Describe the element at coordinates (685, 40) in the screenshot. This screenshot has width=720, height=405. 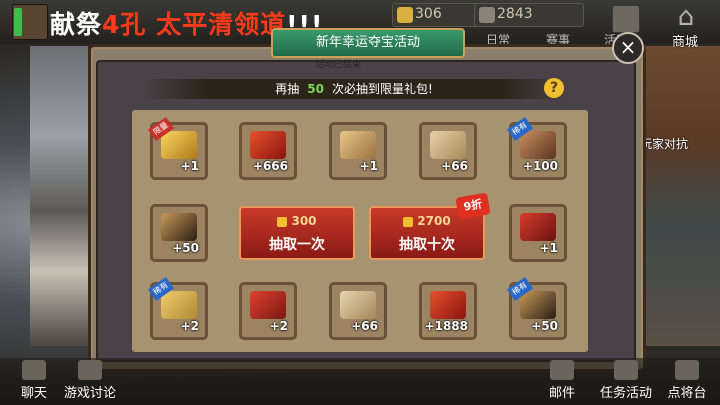
I see `shop-label: 商城` at that location.